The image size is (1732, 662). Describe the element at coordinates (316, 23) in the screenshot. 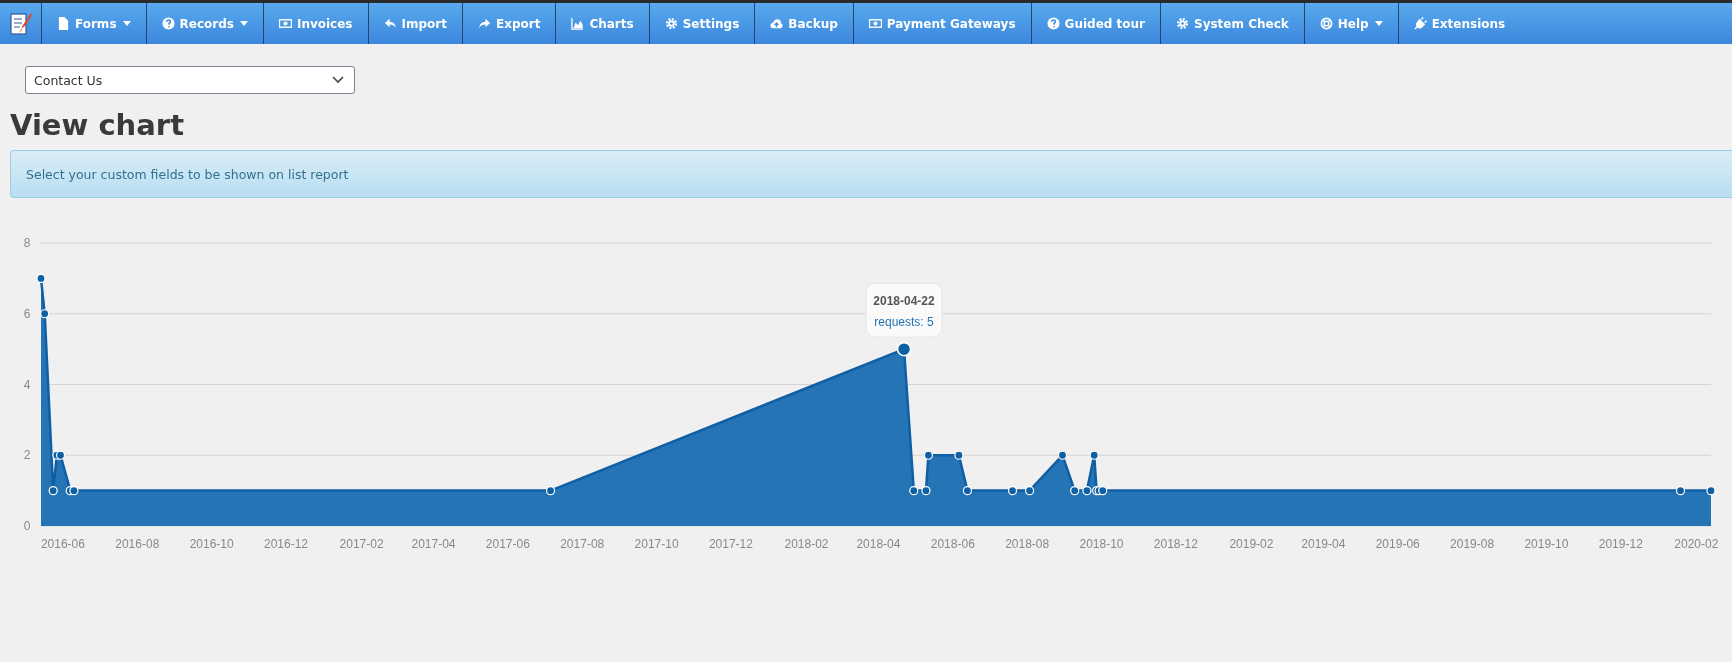

I see `nav-menu-item: Invoices` at that location.